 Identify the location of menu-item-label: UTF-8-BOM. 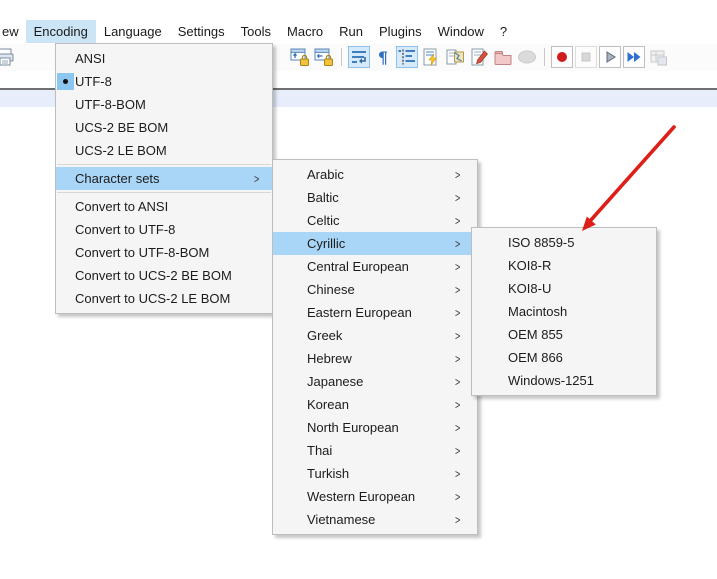
(110, 104).